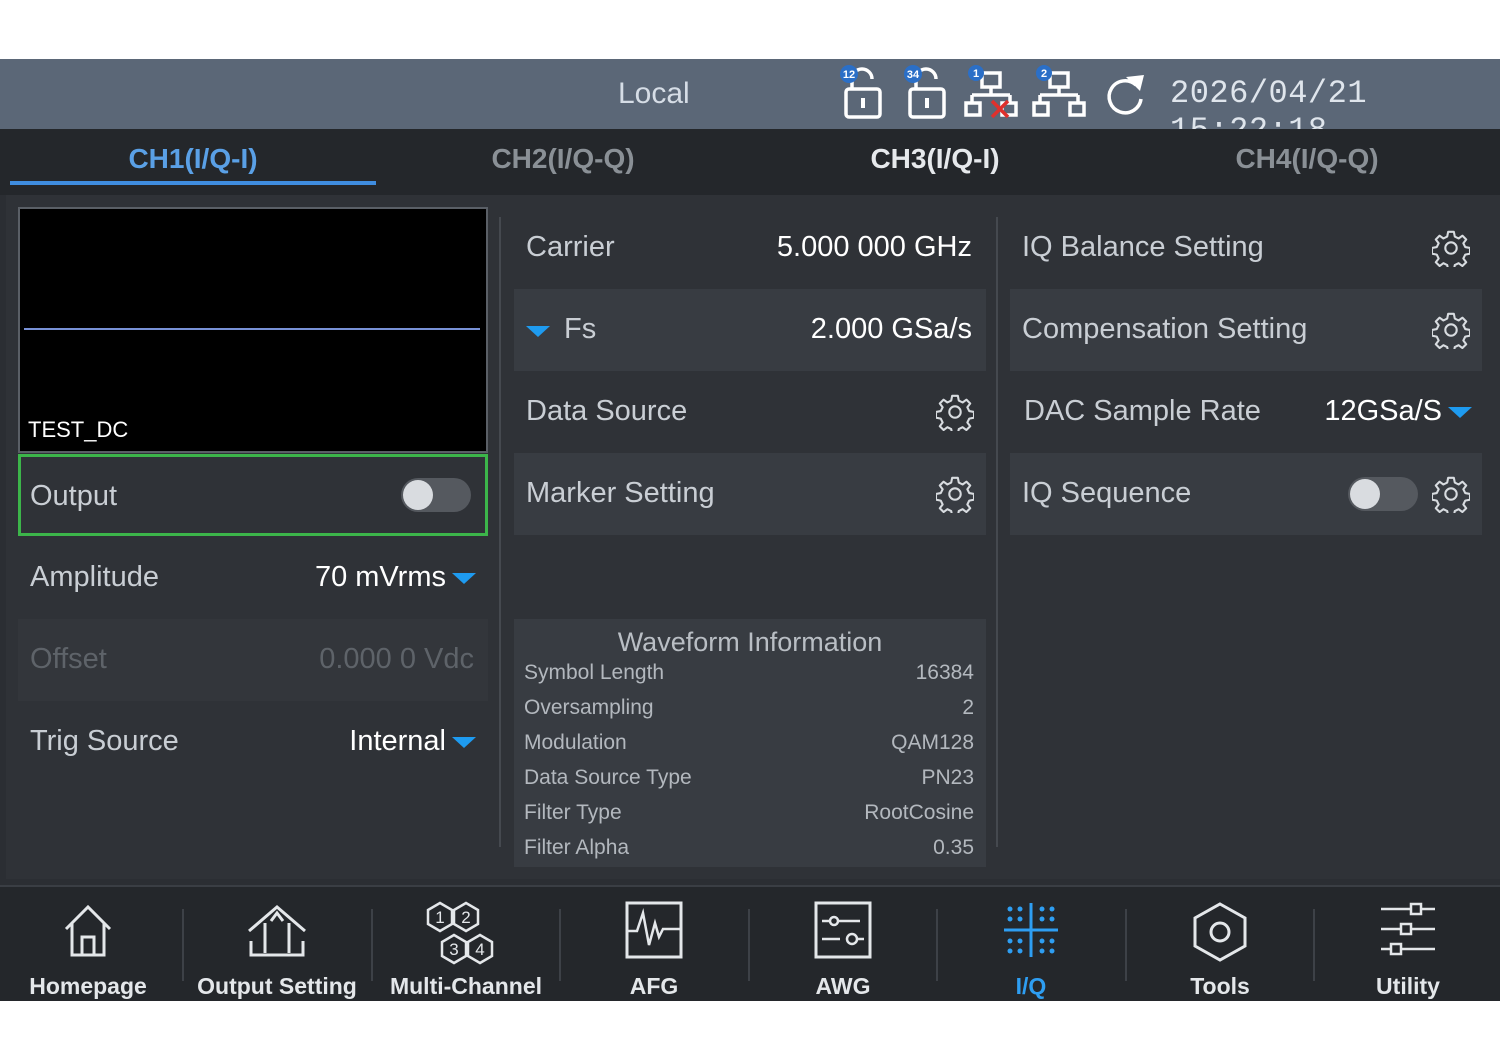 The height and width of the screenshot is (1060, 1500). What do you see at coordinates (1451, 330) in the screenshot?
I see `compensation-gear-icon` at bounding box center [1451, 330].